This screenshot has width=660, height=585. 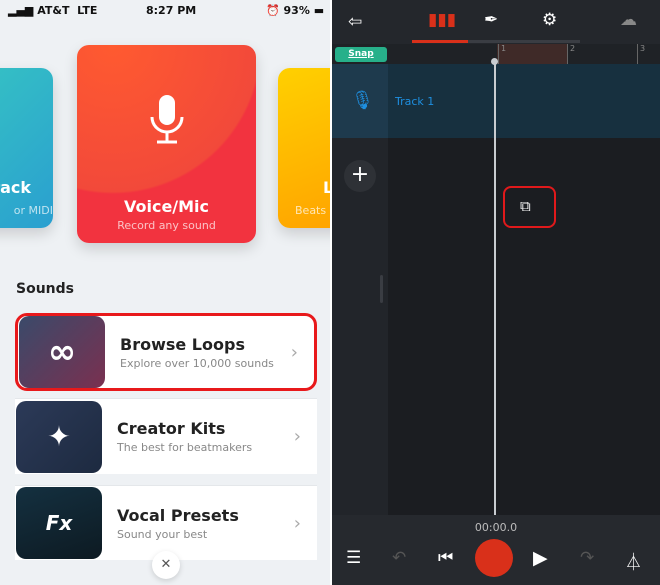 What do you see at coordinates (171, 428) in the screenshot?
I see `item-title: Creator Kits` at bounding box center [171, 428].